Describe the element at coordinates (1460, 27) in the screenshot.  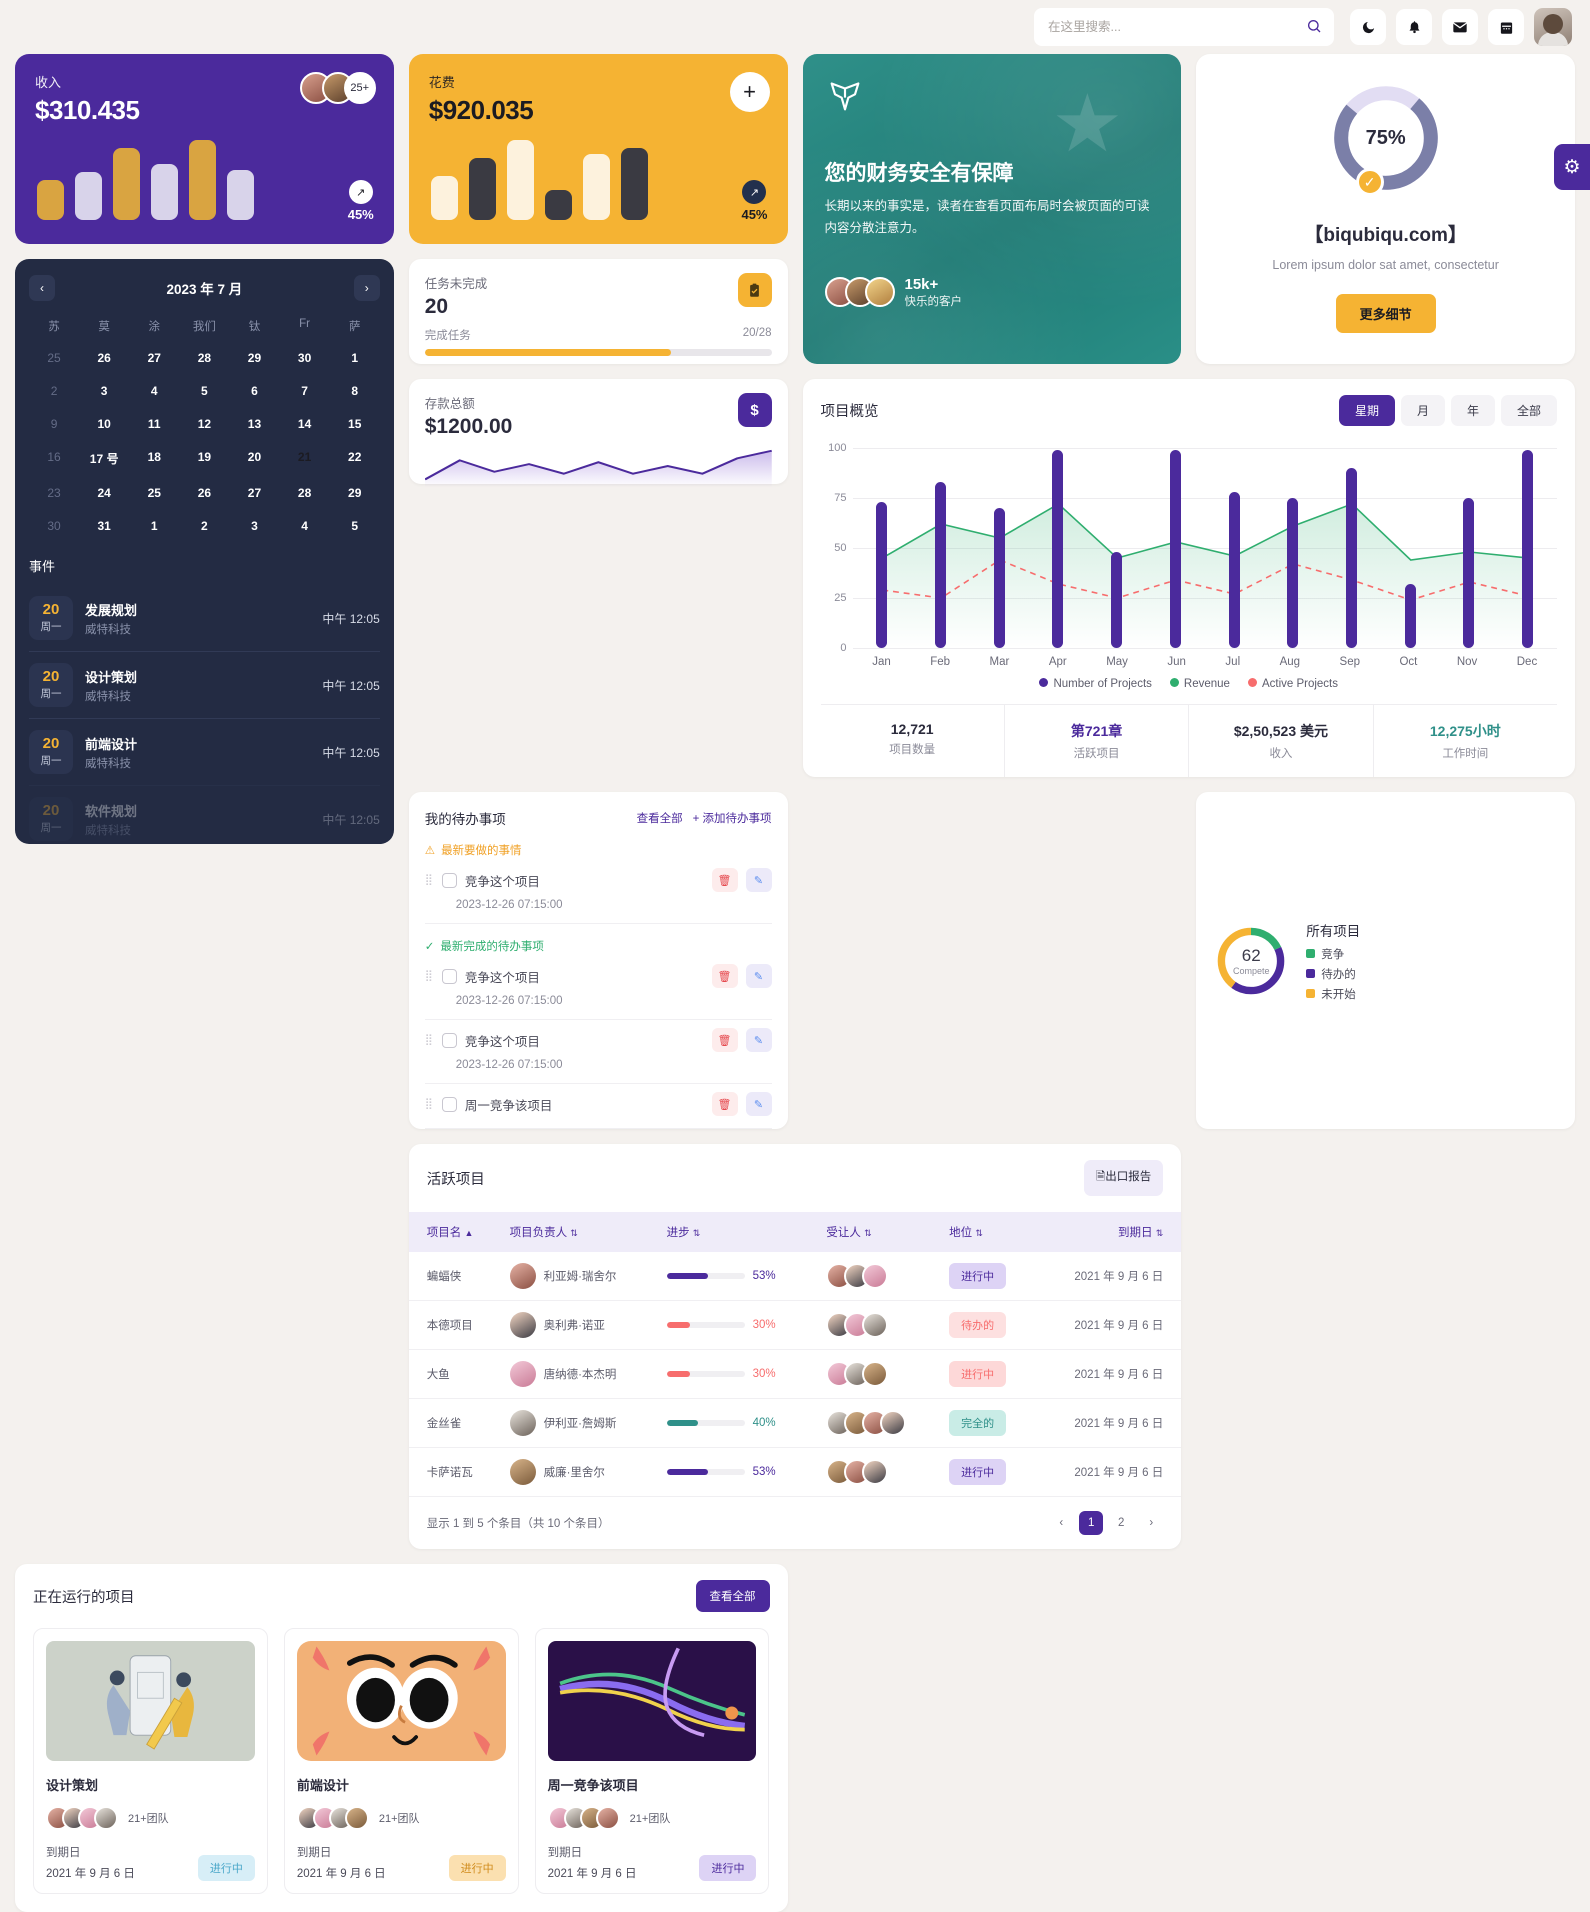
I see `mail-icon` at that location.